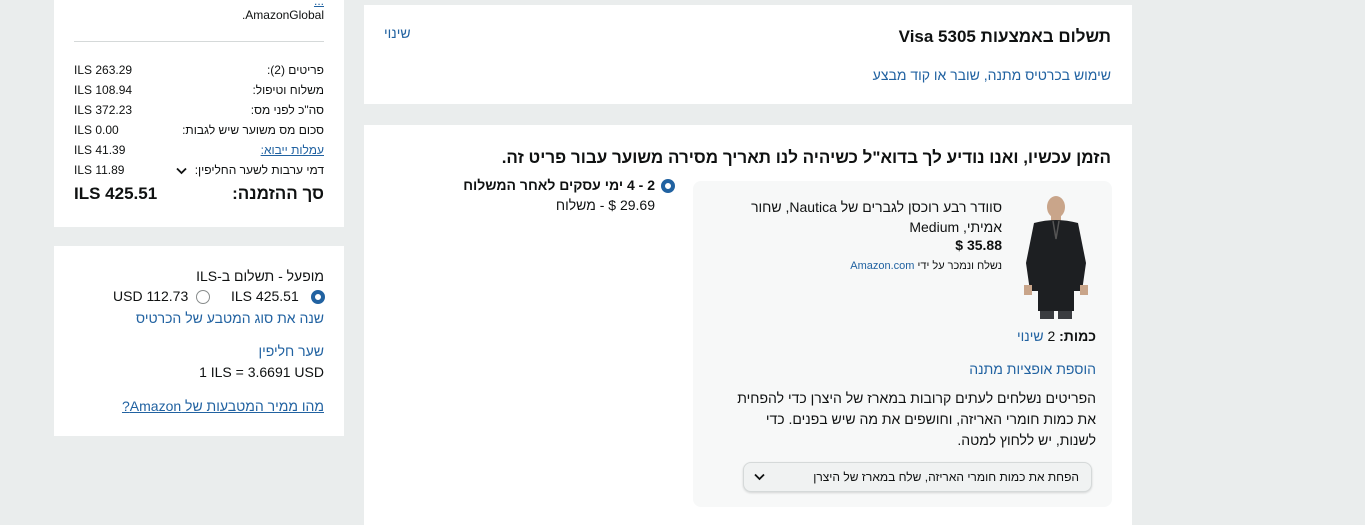 Image resolution: width=1365 pixels, height=525 pixels. What do you see at coordinates (1004, 36) in the screenshot?
I see `payment-method-title: תשלום באמצעות Visa 5305` at bounding box center [1004, 36].